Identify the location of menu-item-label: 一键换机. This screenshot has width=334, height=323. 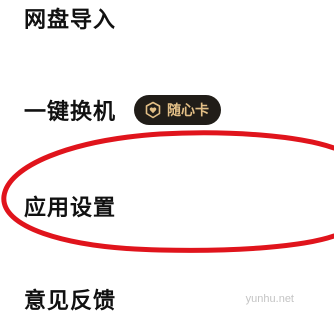
(70, 112).